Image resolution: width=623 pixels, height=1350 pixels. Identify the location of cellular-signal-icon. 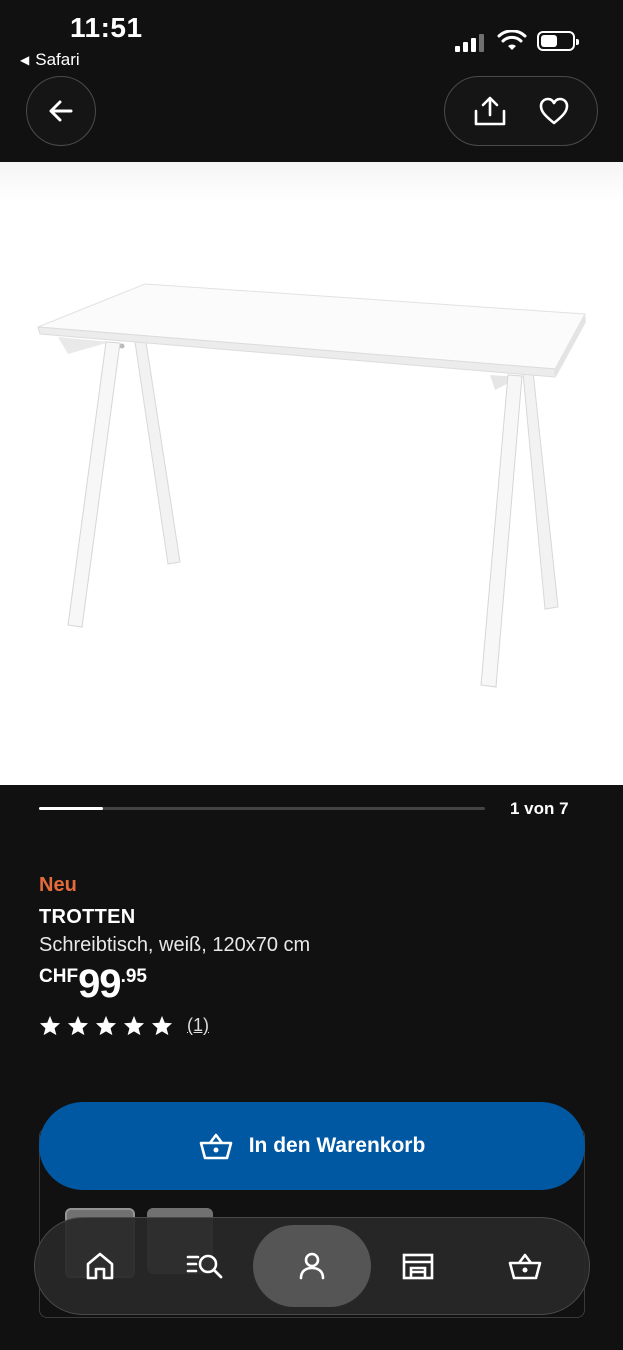
(469, 42).